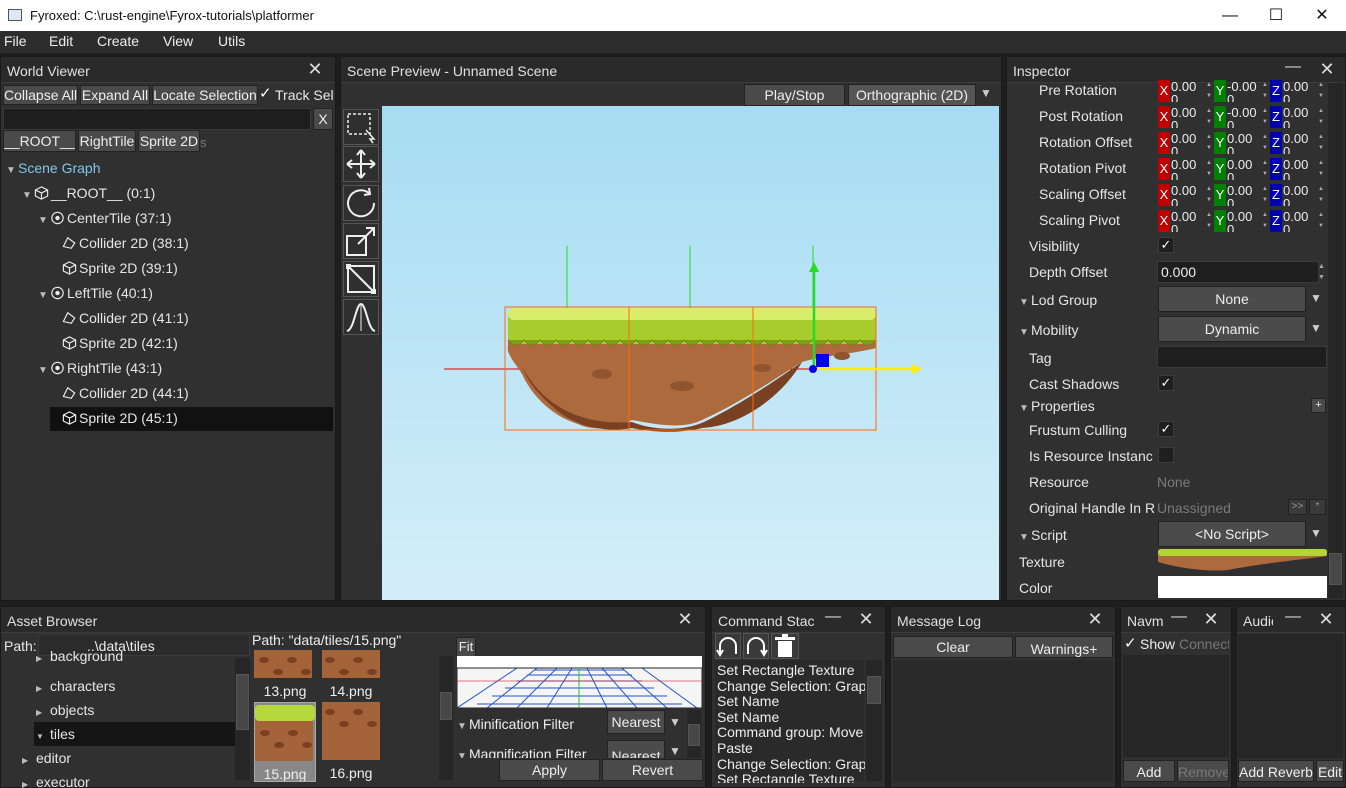 This screenshot has width=1346, height=788. I want to click on navmesh-remove-button: Remove, so click(1203, 771).